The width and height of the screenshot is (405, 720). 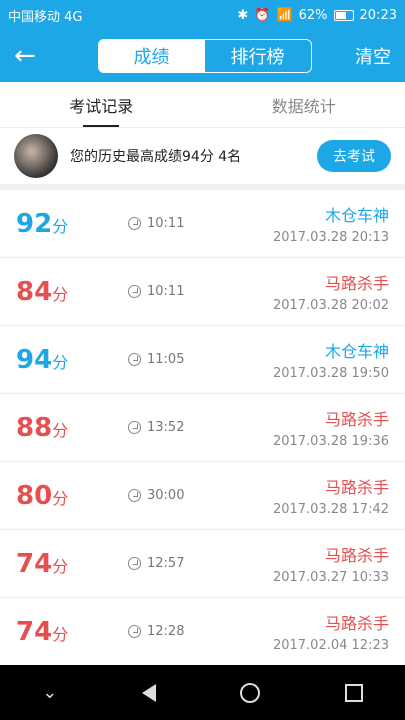 I want to click on record-row: 84分 10:11 马路杀手 2017.03.28 20:02, so click(x=202, y=292).